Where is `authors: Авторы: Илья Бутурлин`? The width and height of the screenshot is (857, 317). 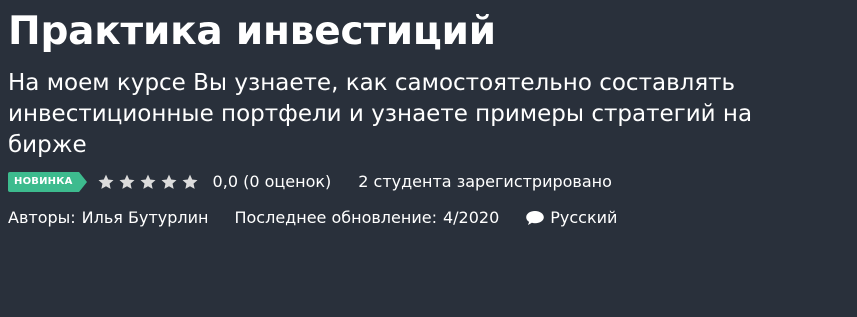
authors: Авторы: Илья Бутурлин is located at coordinates (108, 218).